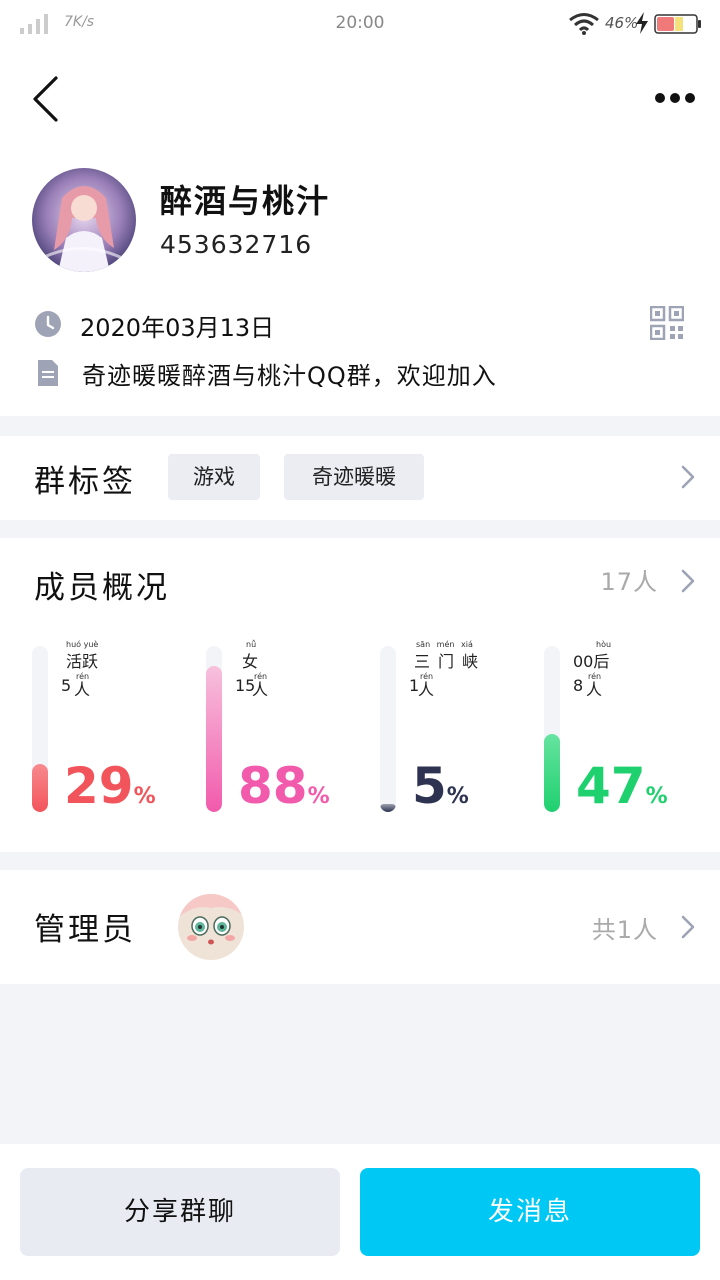 The width and height of the screenshot is (720, 1280). What do you see at coordinates (85, 930) in the screenshot?
I see `admins-title: 管理员` at bounding box center [85, 930].